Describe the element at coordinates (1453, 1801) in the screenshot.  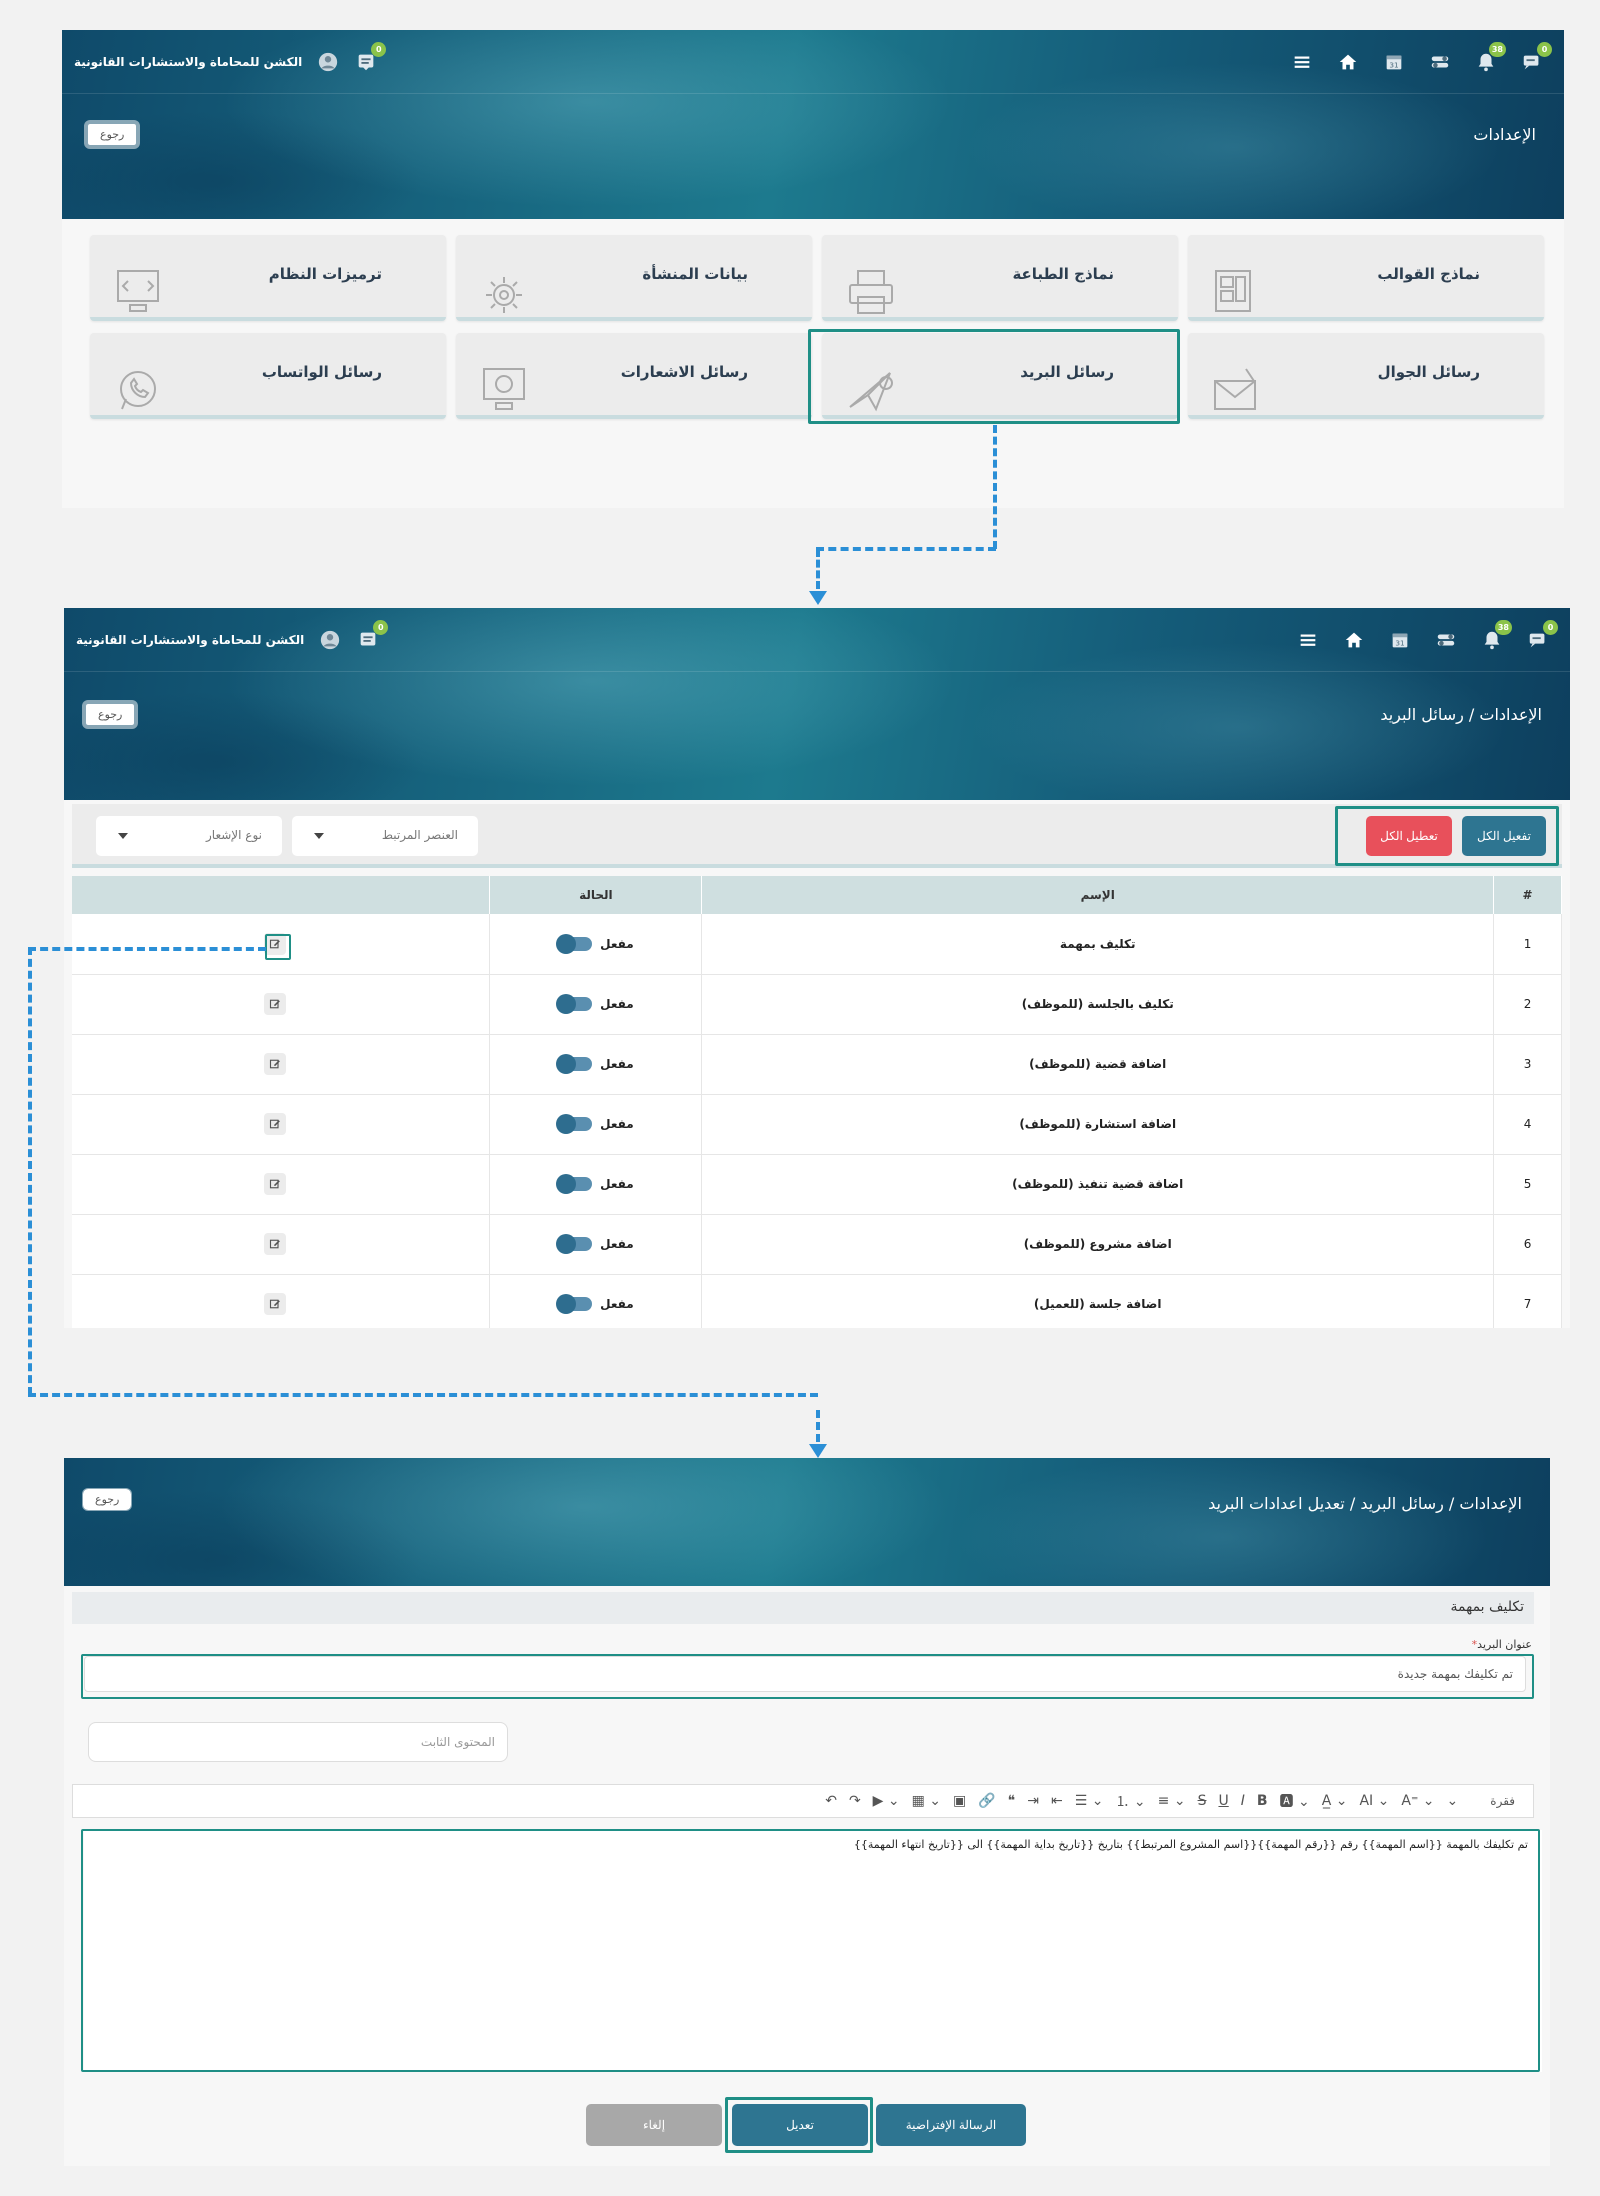
I see `chevron-down-icon: ⌄` at that location.